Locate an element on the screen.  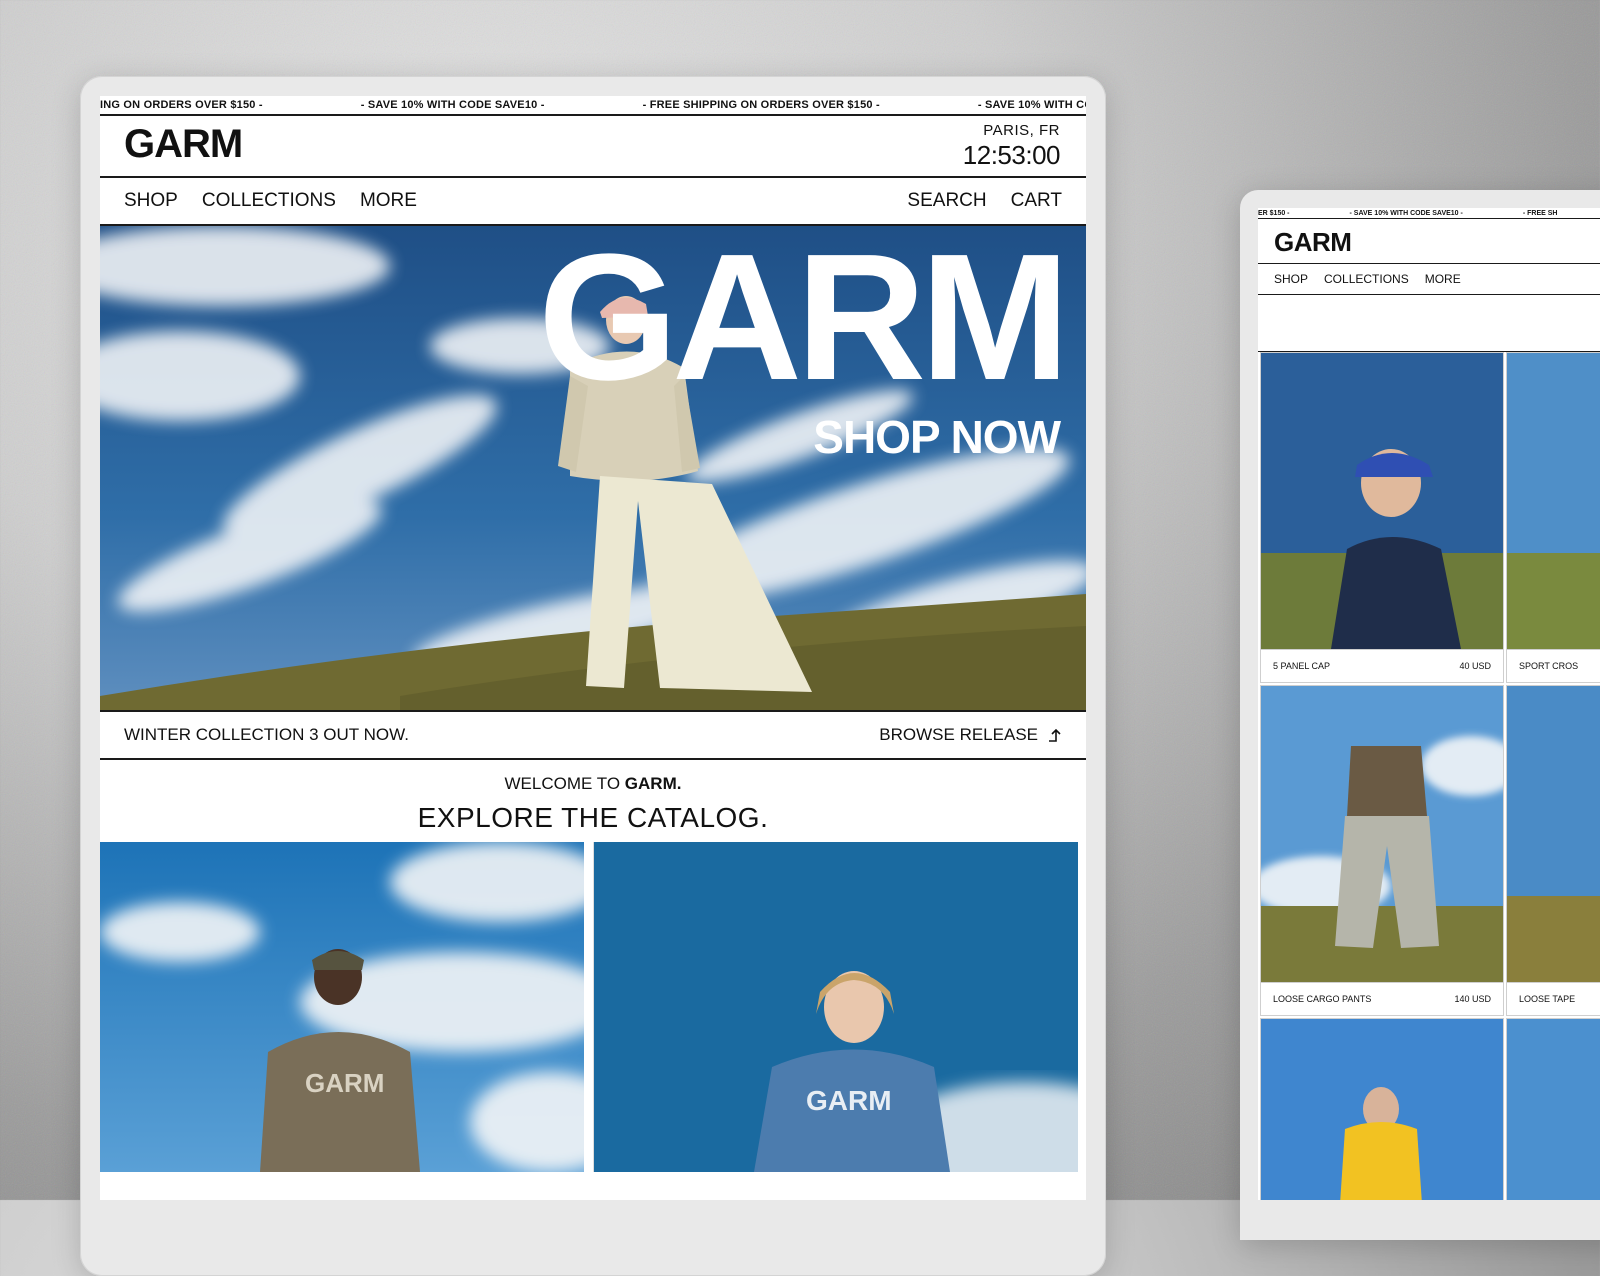
product-name: LOOSE CARGO PANTS is located at coordinates (1322, 999).